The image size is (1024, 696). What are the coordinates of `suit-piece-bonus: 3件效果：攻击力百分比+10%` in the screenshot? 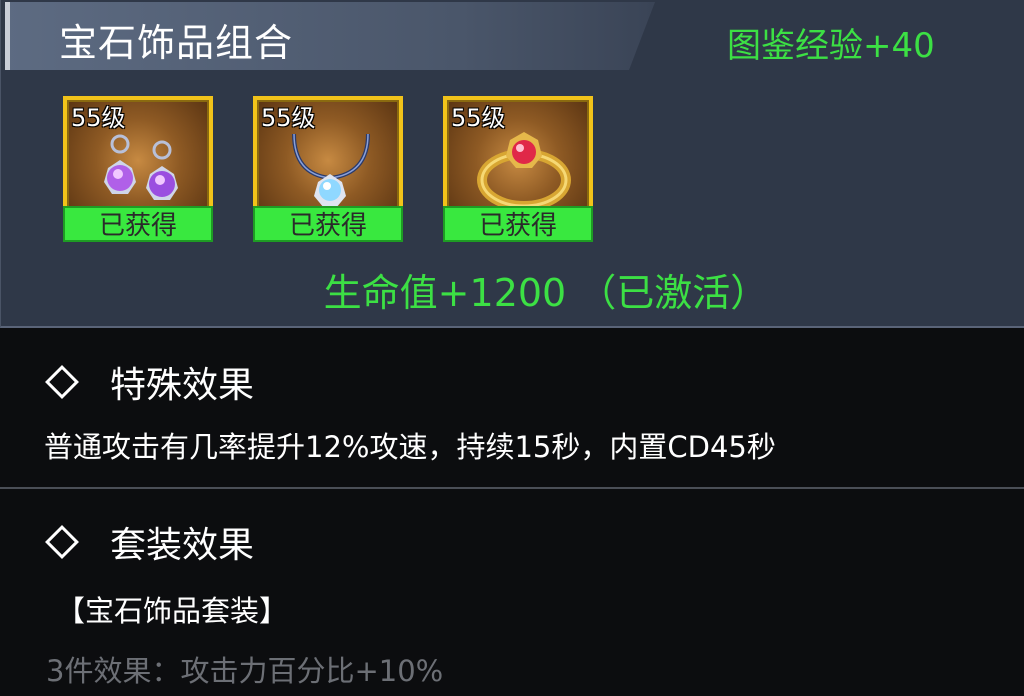 It's located at (245, 671).